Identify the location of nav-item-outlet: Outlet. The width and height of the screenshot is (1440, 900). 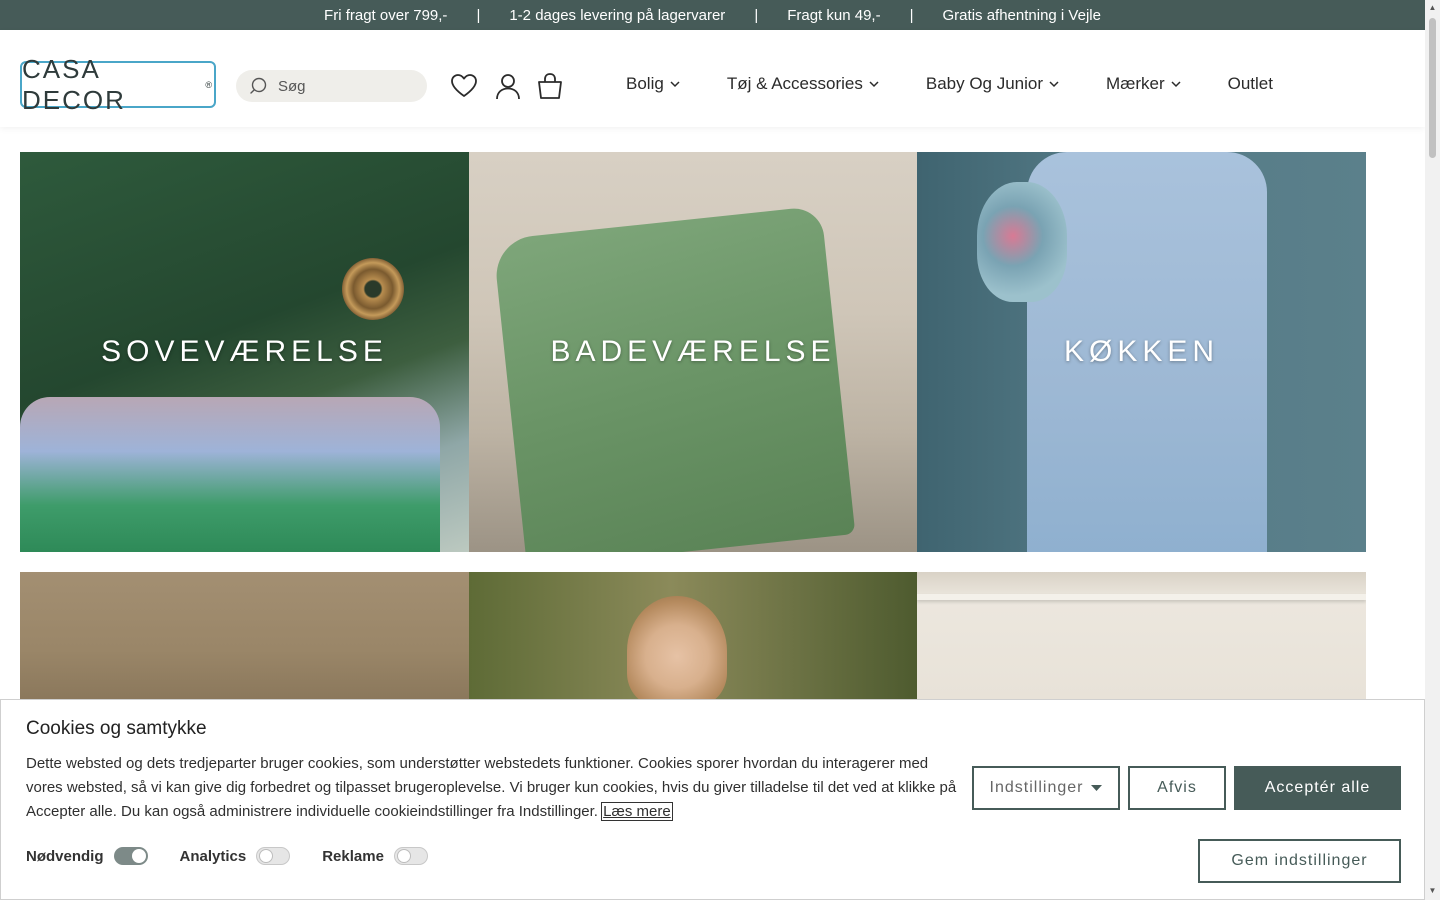
(1250, 84).